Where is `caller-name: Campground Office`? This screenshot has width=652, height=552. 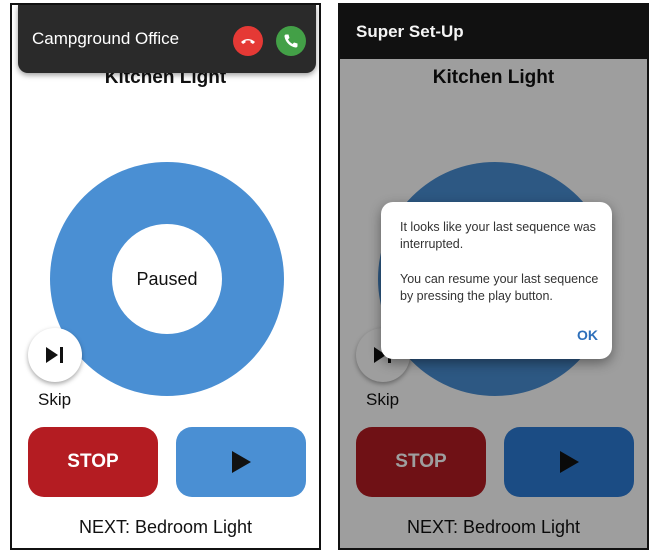
caller-name: Campground Office is located at coordinates (106, 38).